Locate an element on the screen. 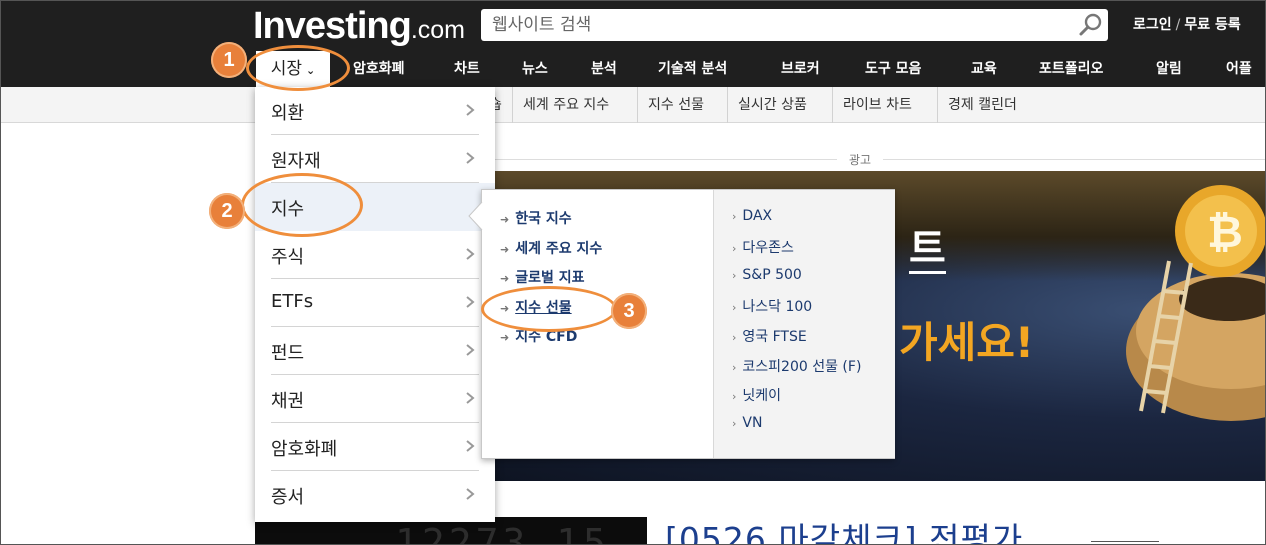 This screenshot has width=1266, height=545. sub-nav-live-commodities: 실시간 상품 is located at coordinates (772, 105).